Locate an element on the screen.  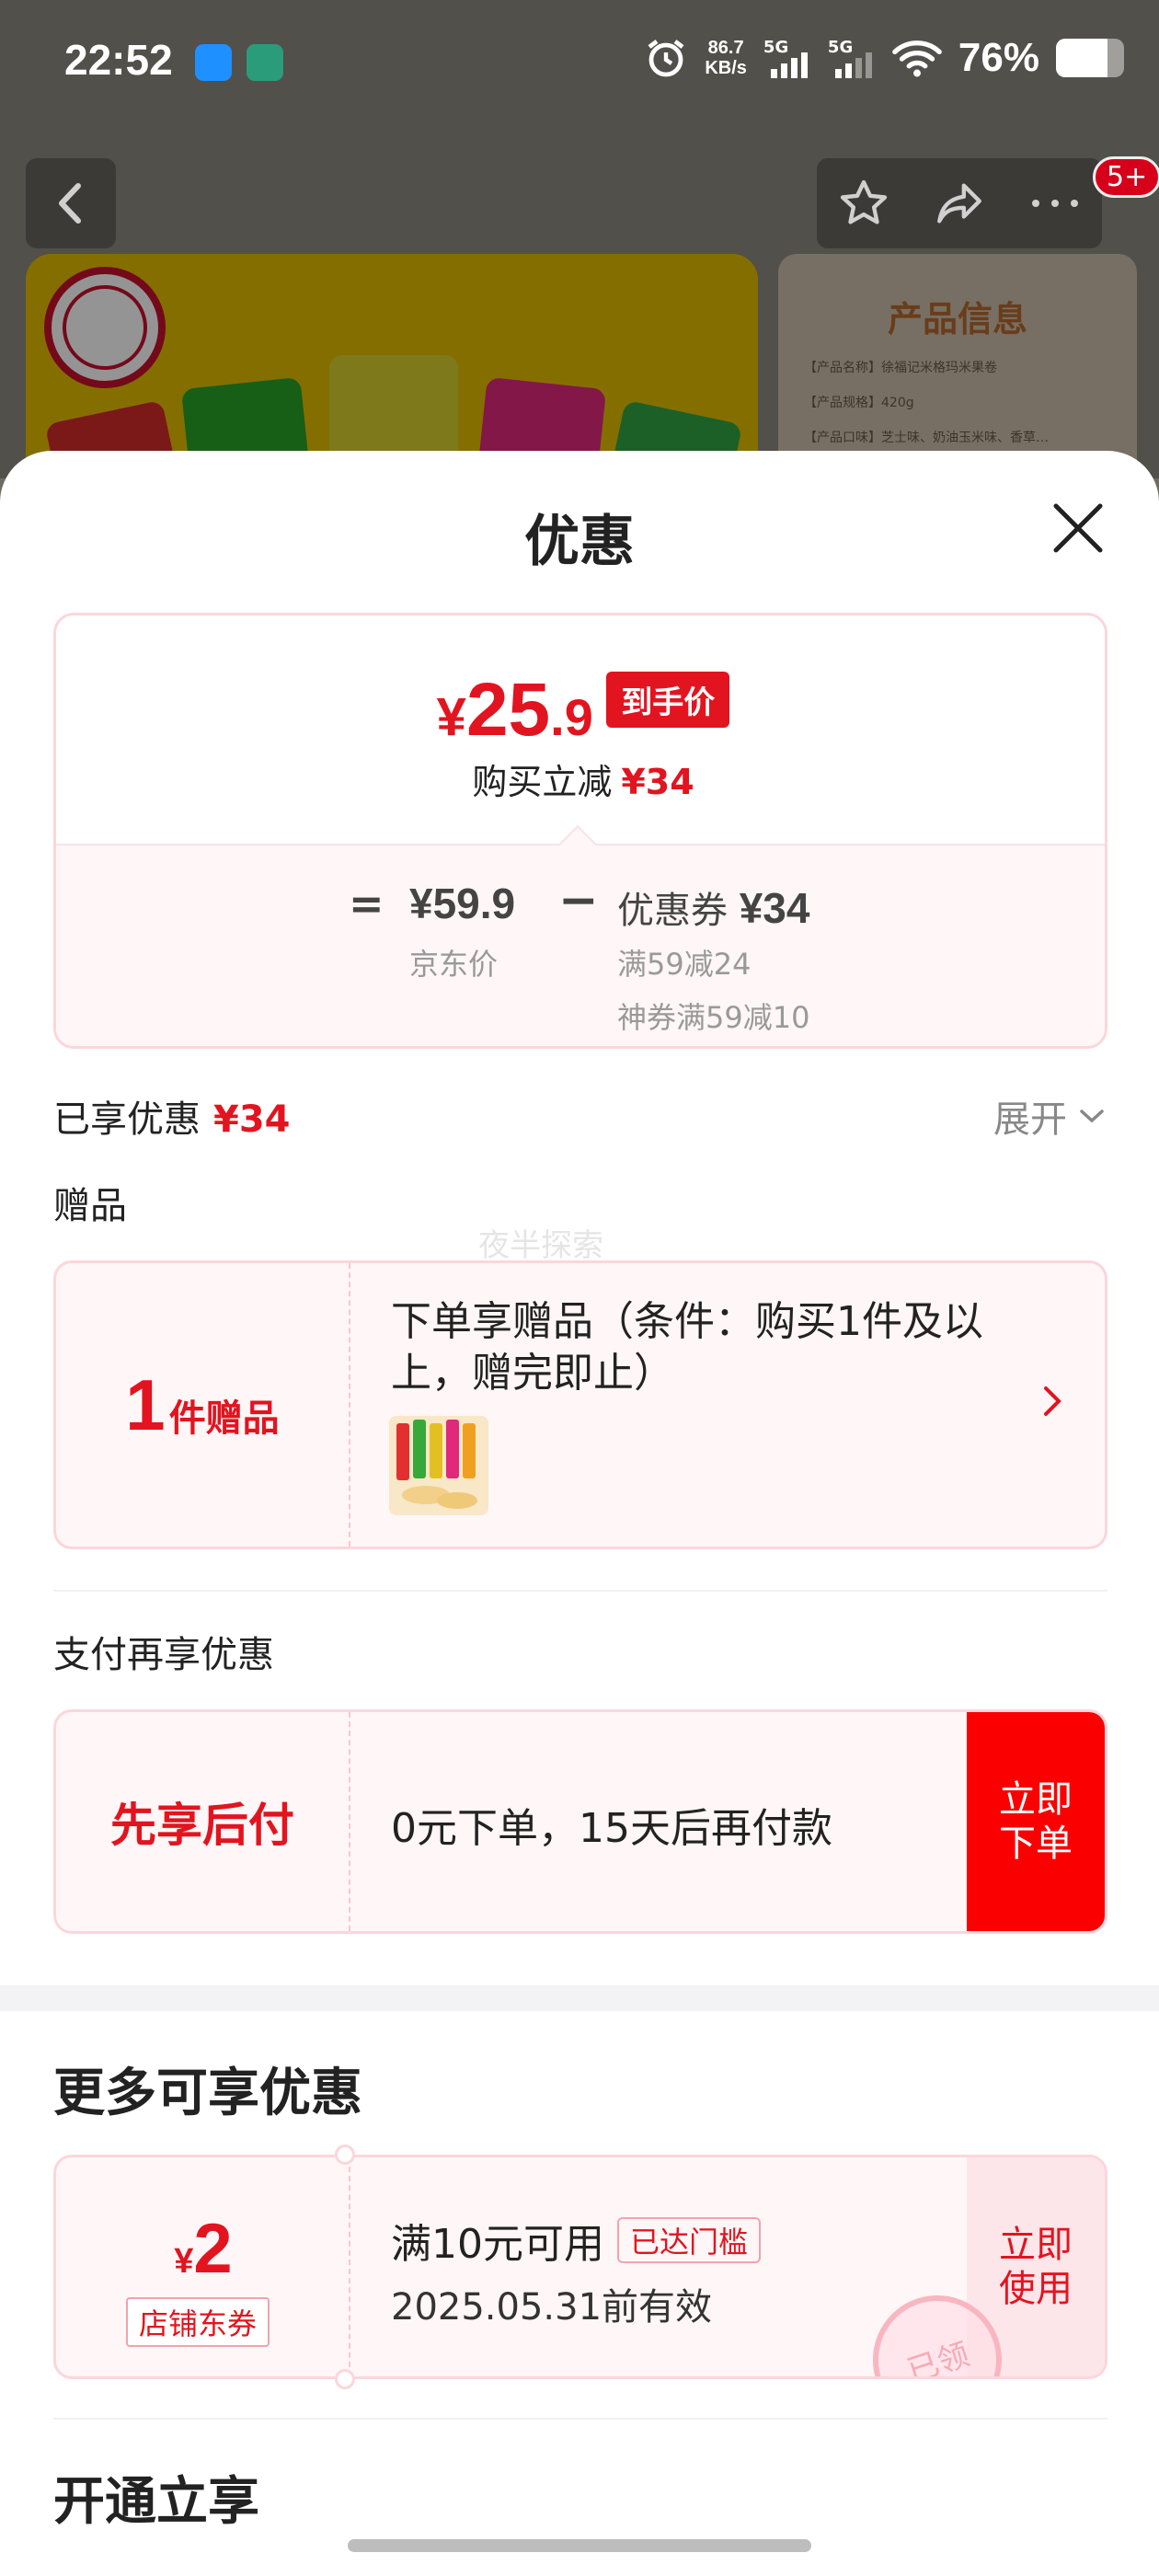
coupon-value-section: ¥2 店铺东券 is located at coordinates (203, 2266).